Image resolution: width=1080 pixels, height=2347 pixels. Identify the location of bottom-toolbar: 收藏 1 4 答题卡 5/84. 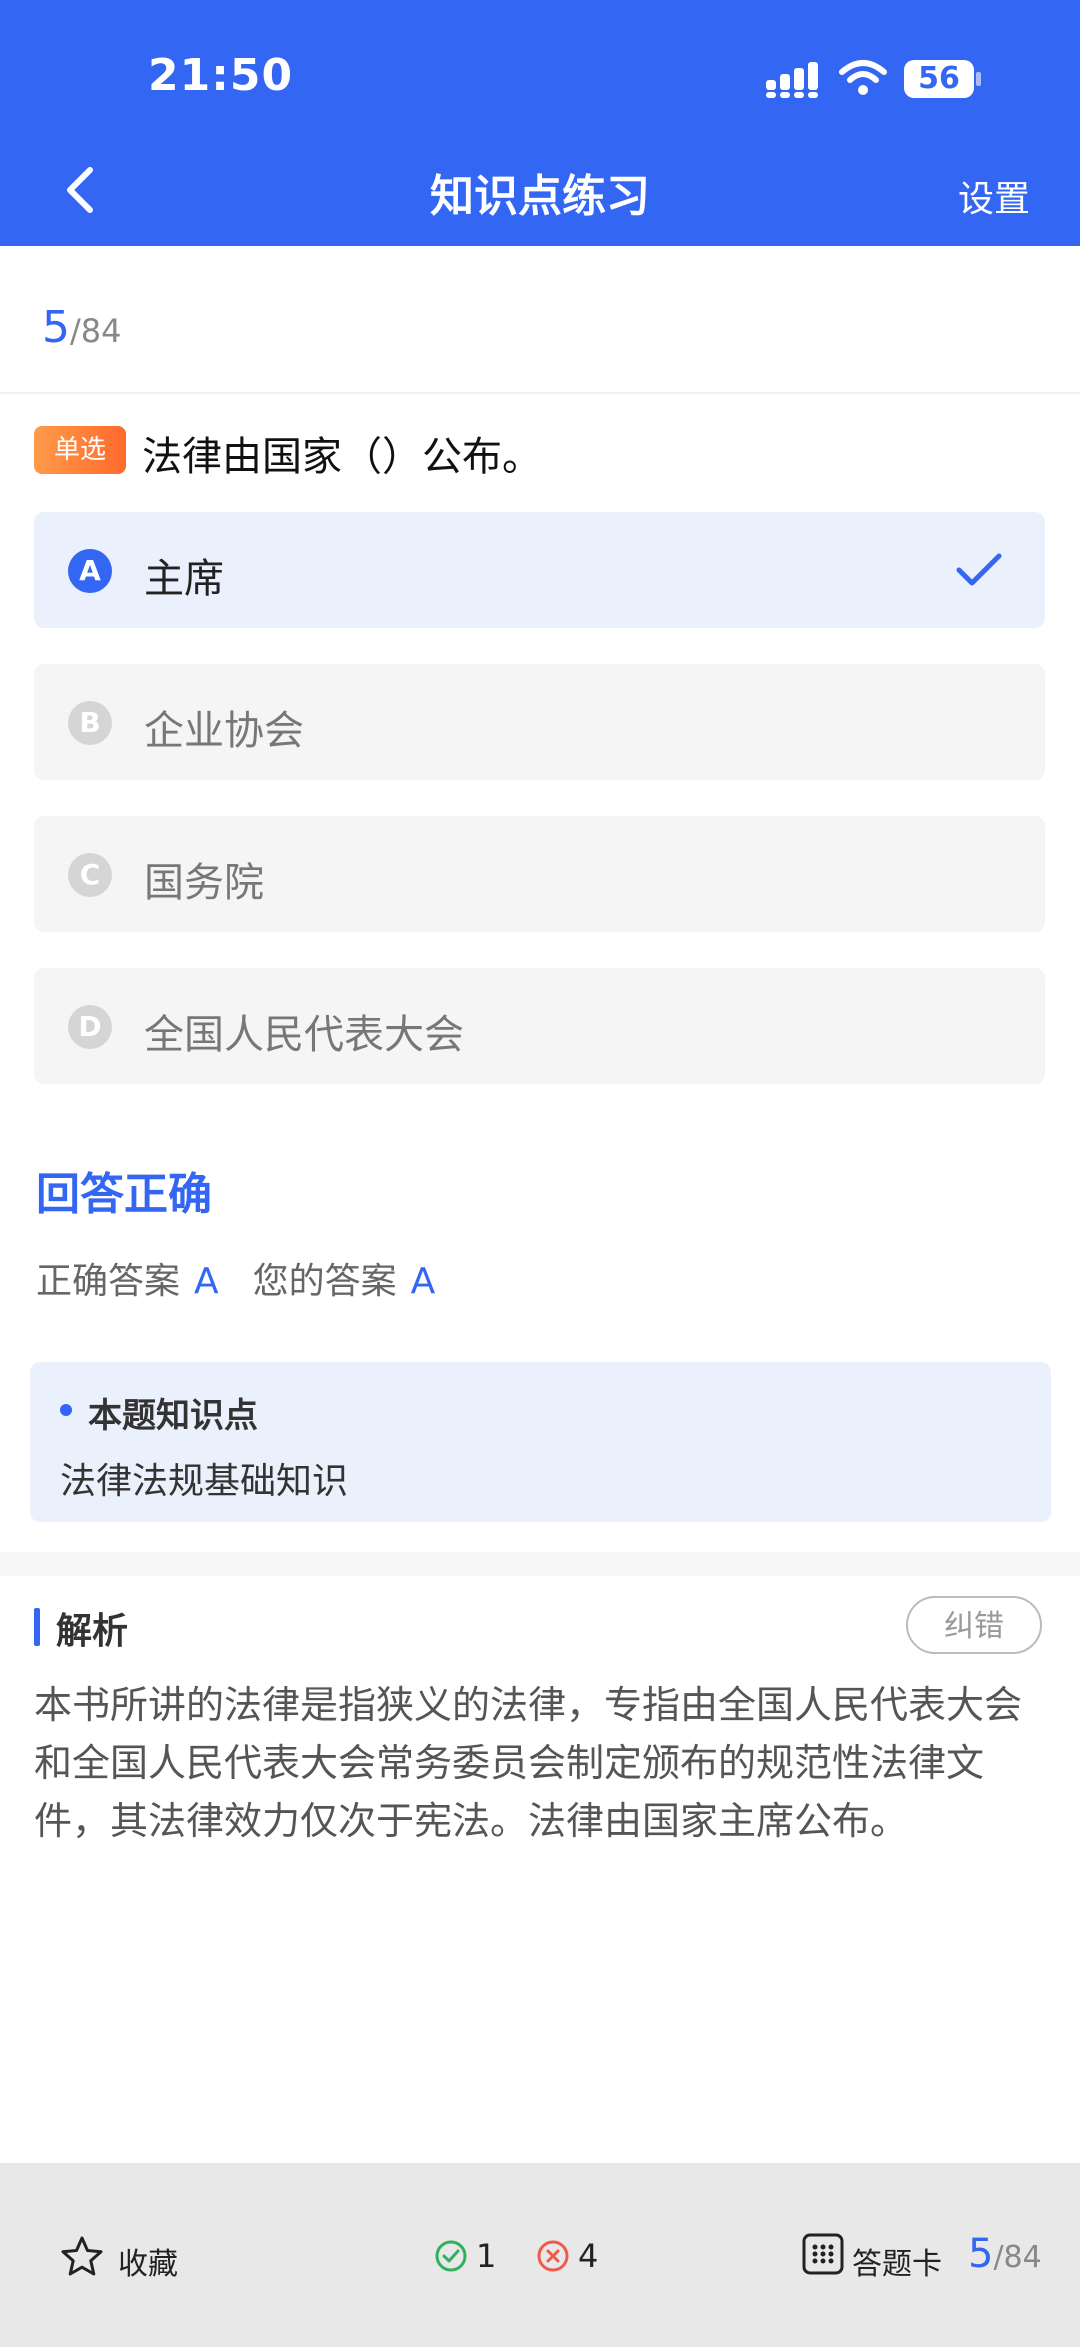
(540, 2255).